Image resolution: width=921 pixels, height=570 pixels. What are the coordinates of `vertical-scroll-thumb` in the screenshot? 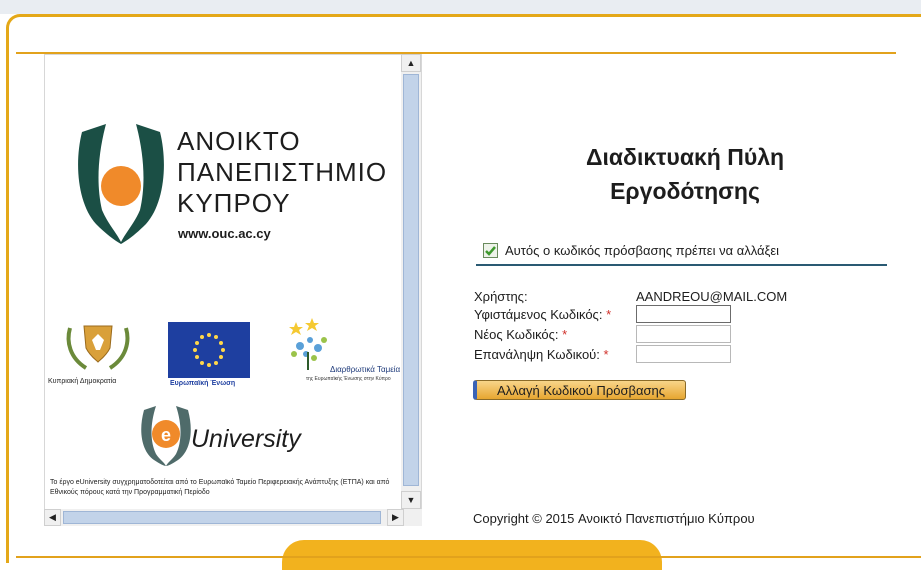 It's located at (411, 280).